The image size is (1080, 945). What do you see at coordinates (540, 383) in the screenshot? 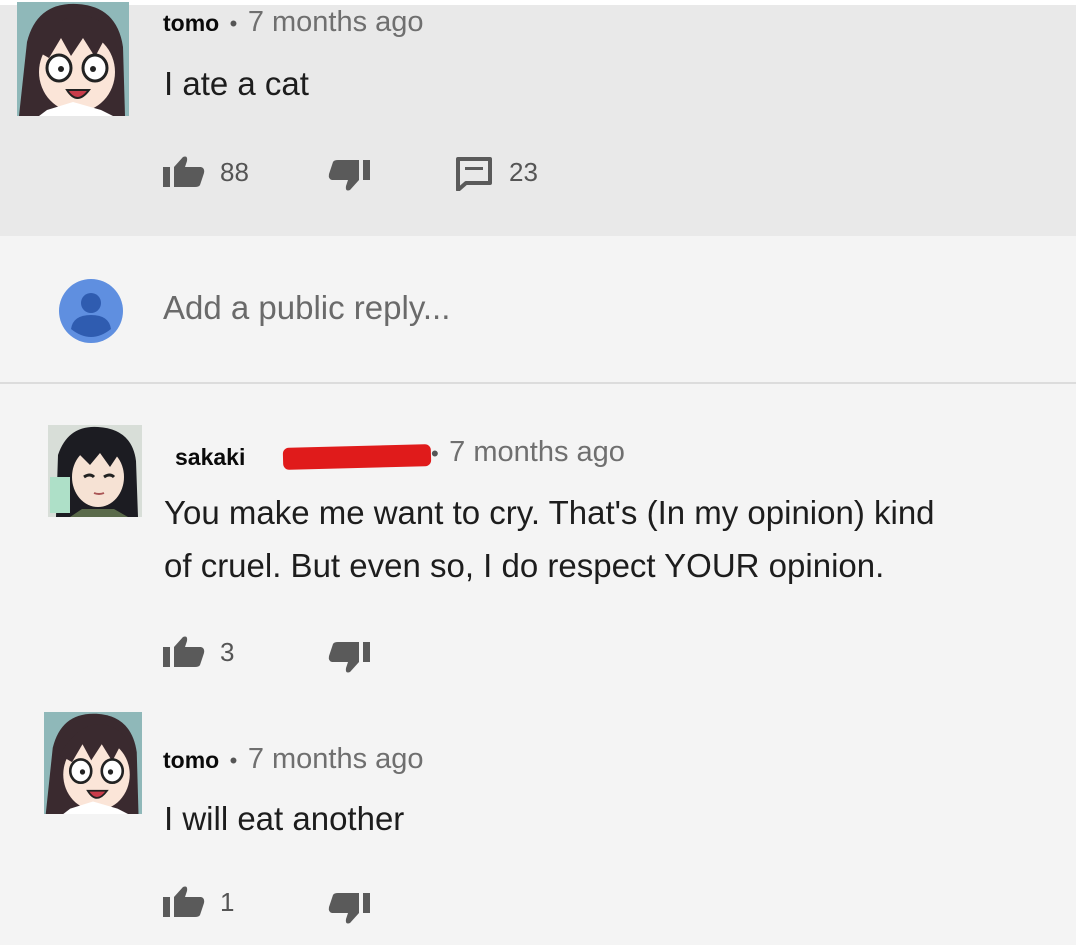
I see `divider` at bounding box center [540, 383].